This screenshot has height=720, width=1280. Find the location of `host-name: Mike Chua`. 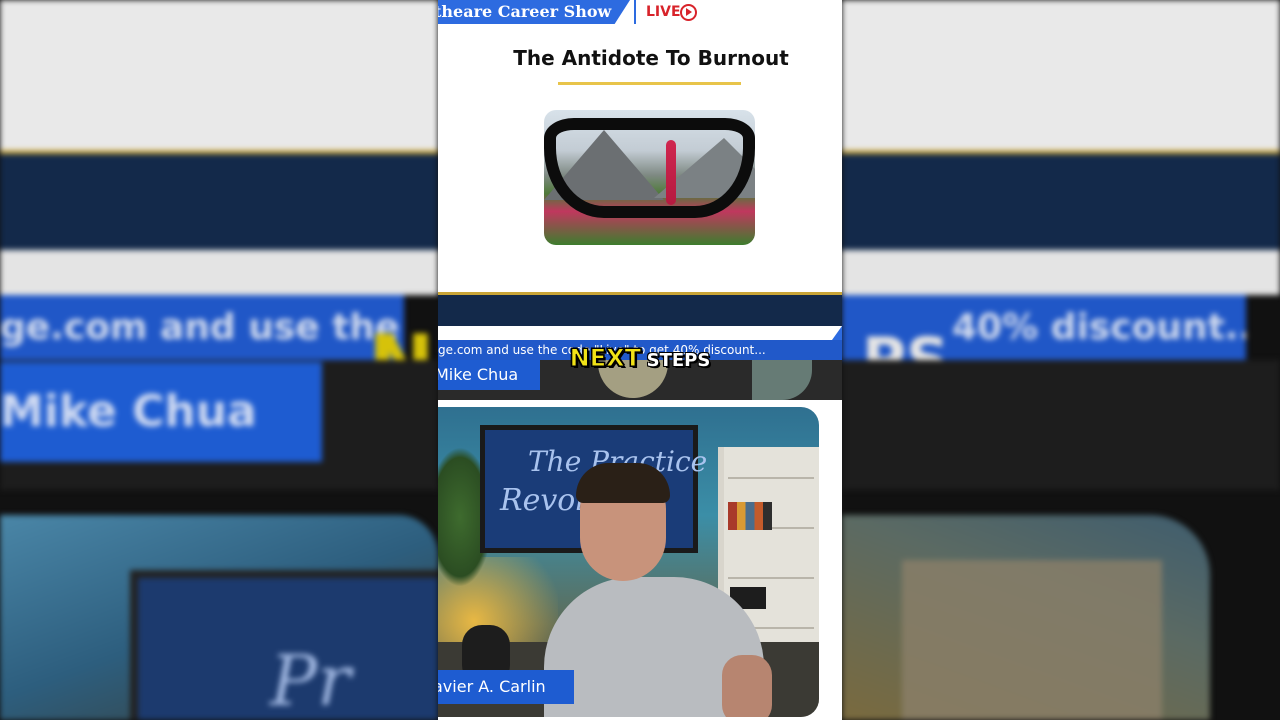

host-name: Mike Chua is located at coordinates (478, 374).